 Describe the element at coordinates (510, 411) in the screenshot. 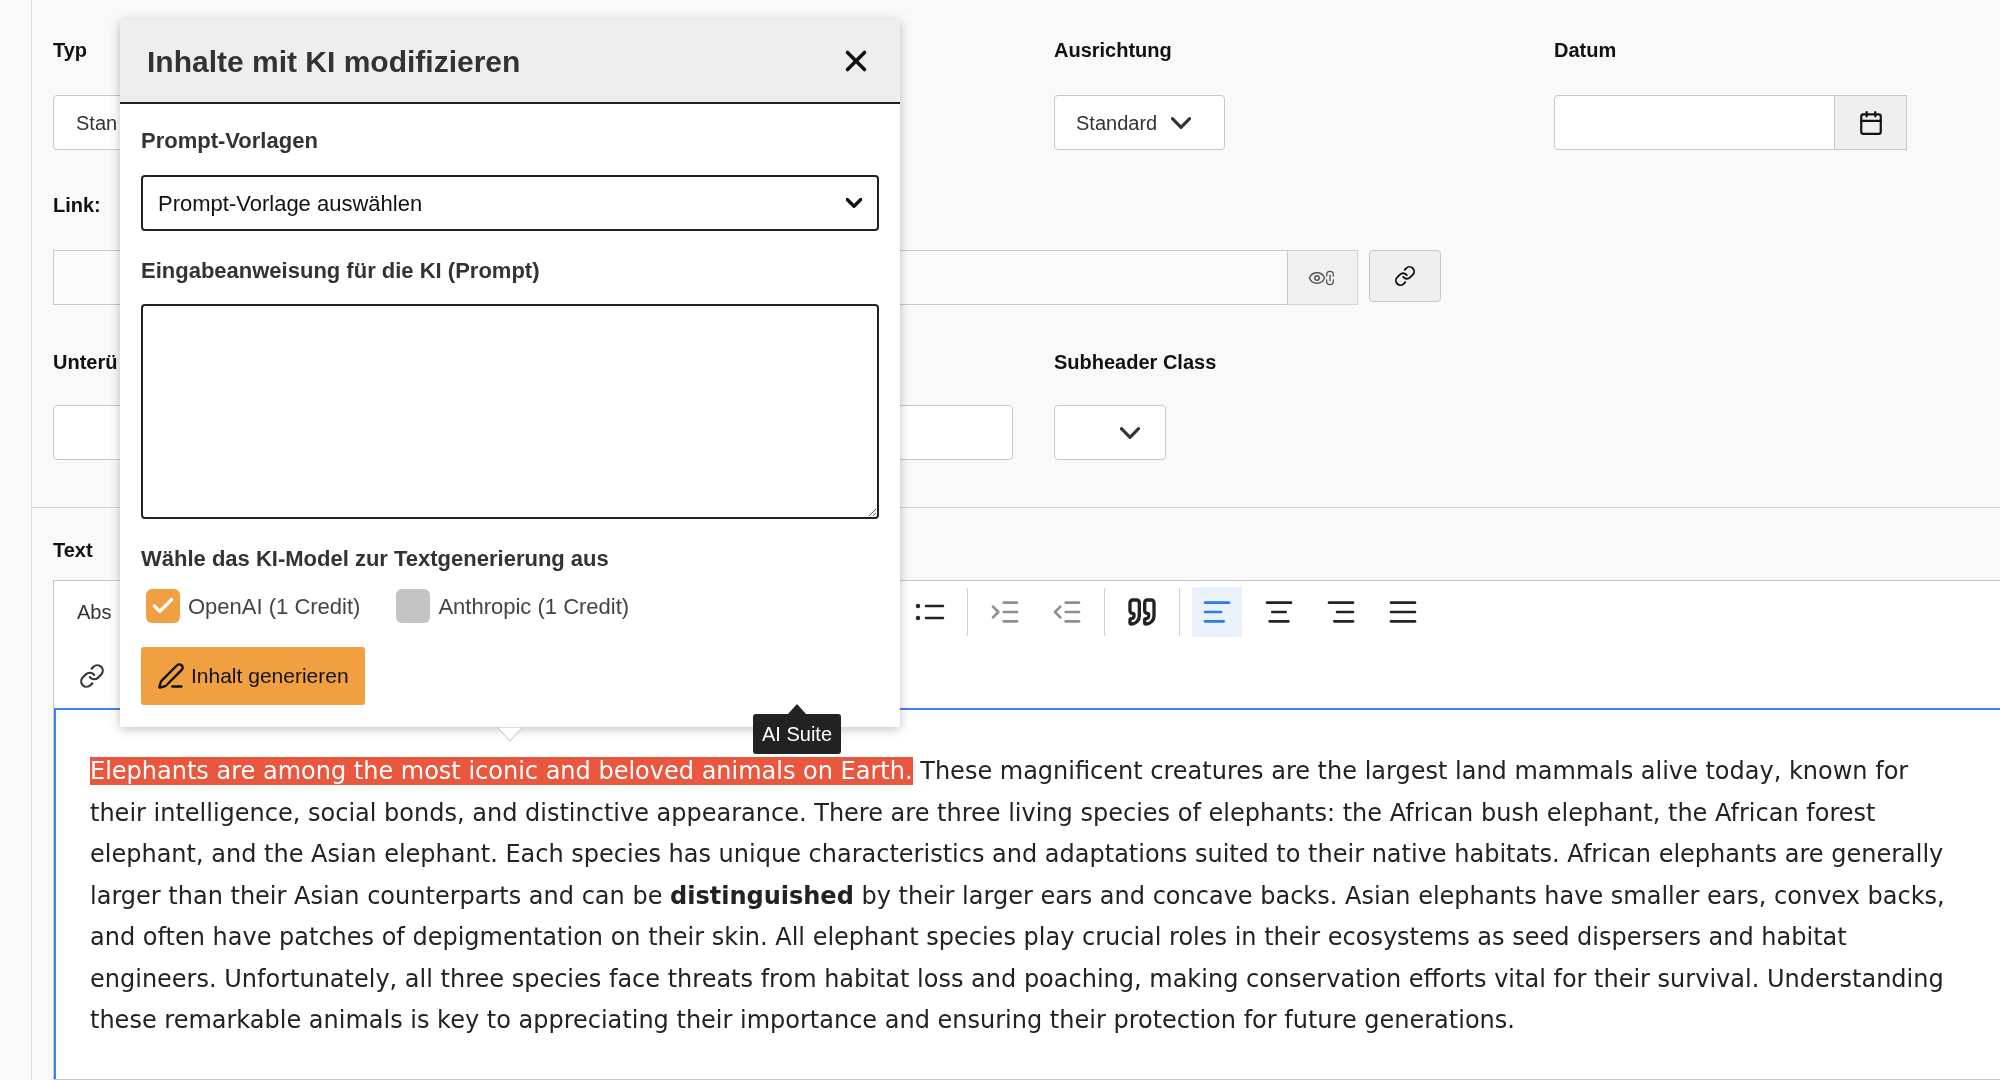

I see `prompt-field` at that location.